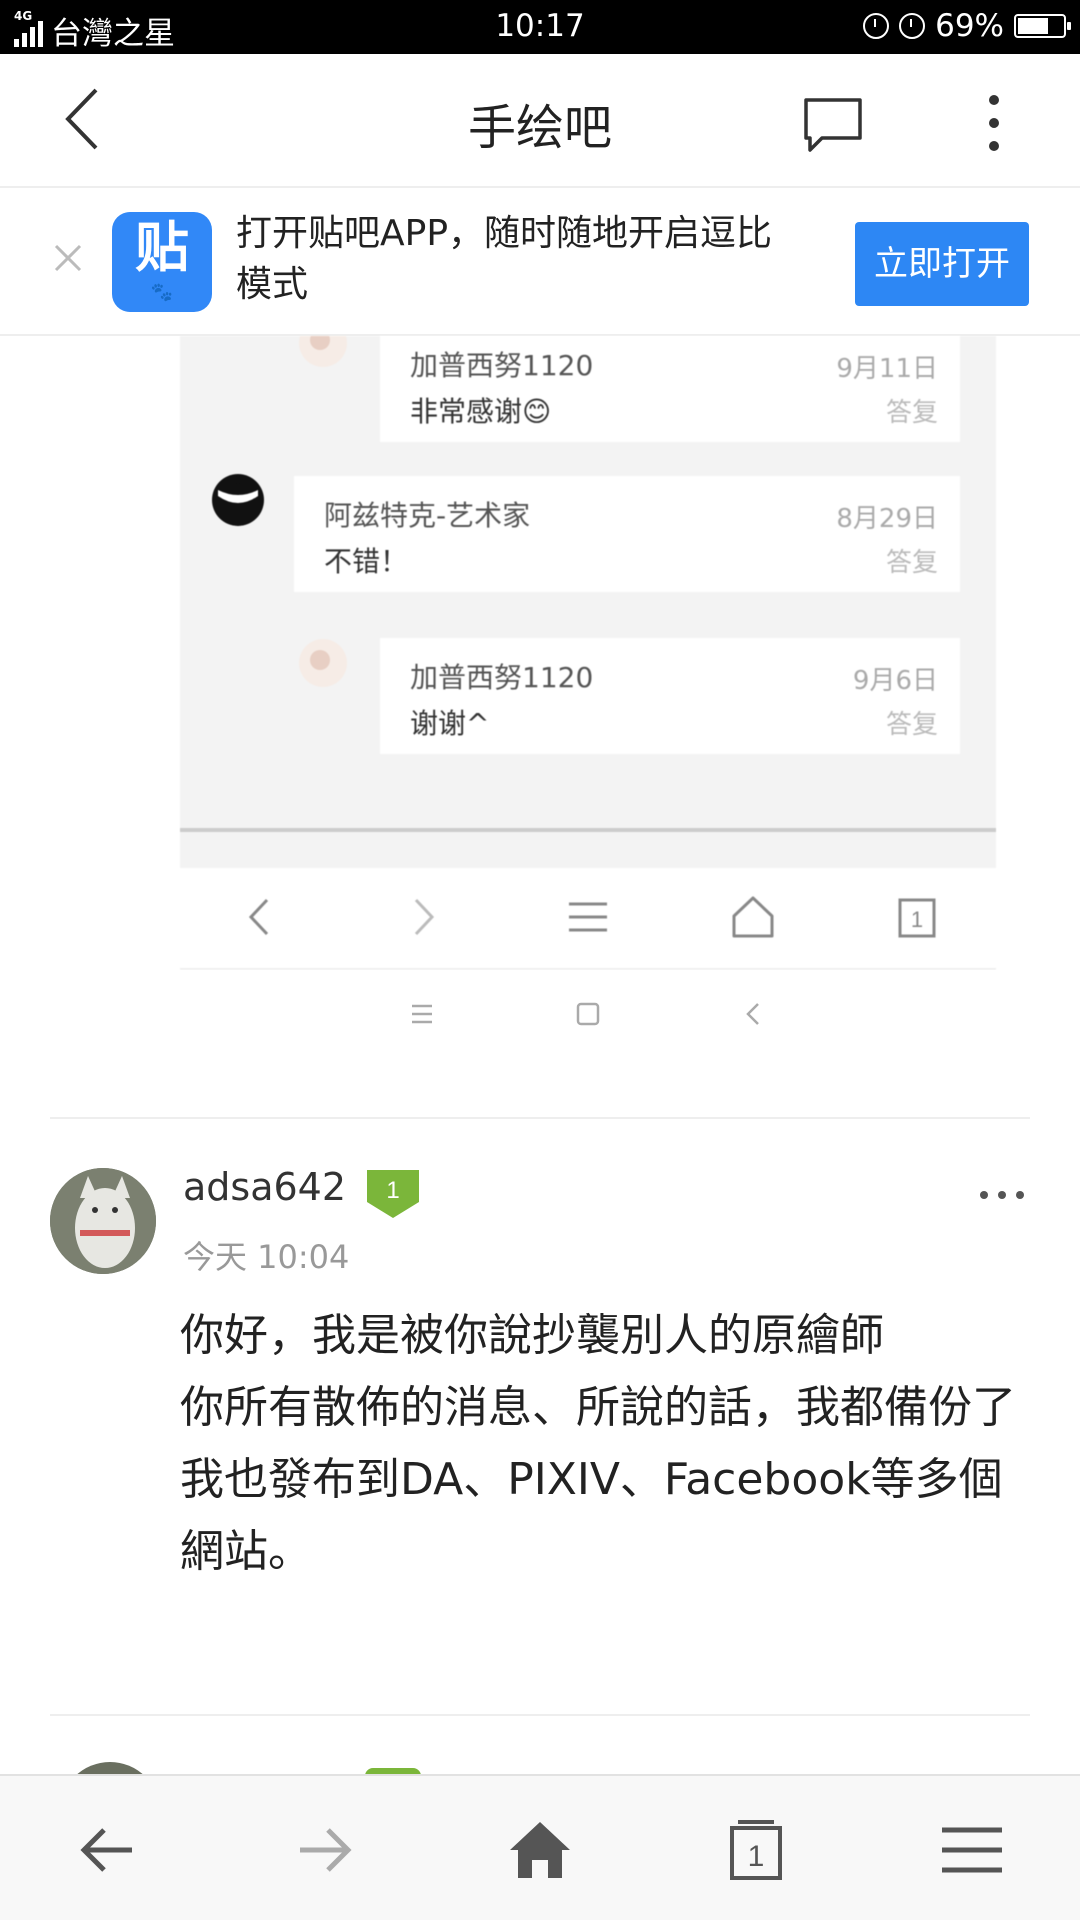 Image resolution: width=1080 pixels, height=1920 pixels. What do you see at coordinates (1042, 26) in the screenshot?
I see `battery-icon` at bounding box center [1042, 26].